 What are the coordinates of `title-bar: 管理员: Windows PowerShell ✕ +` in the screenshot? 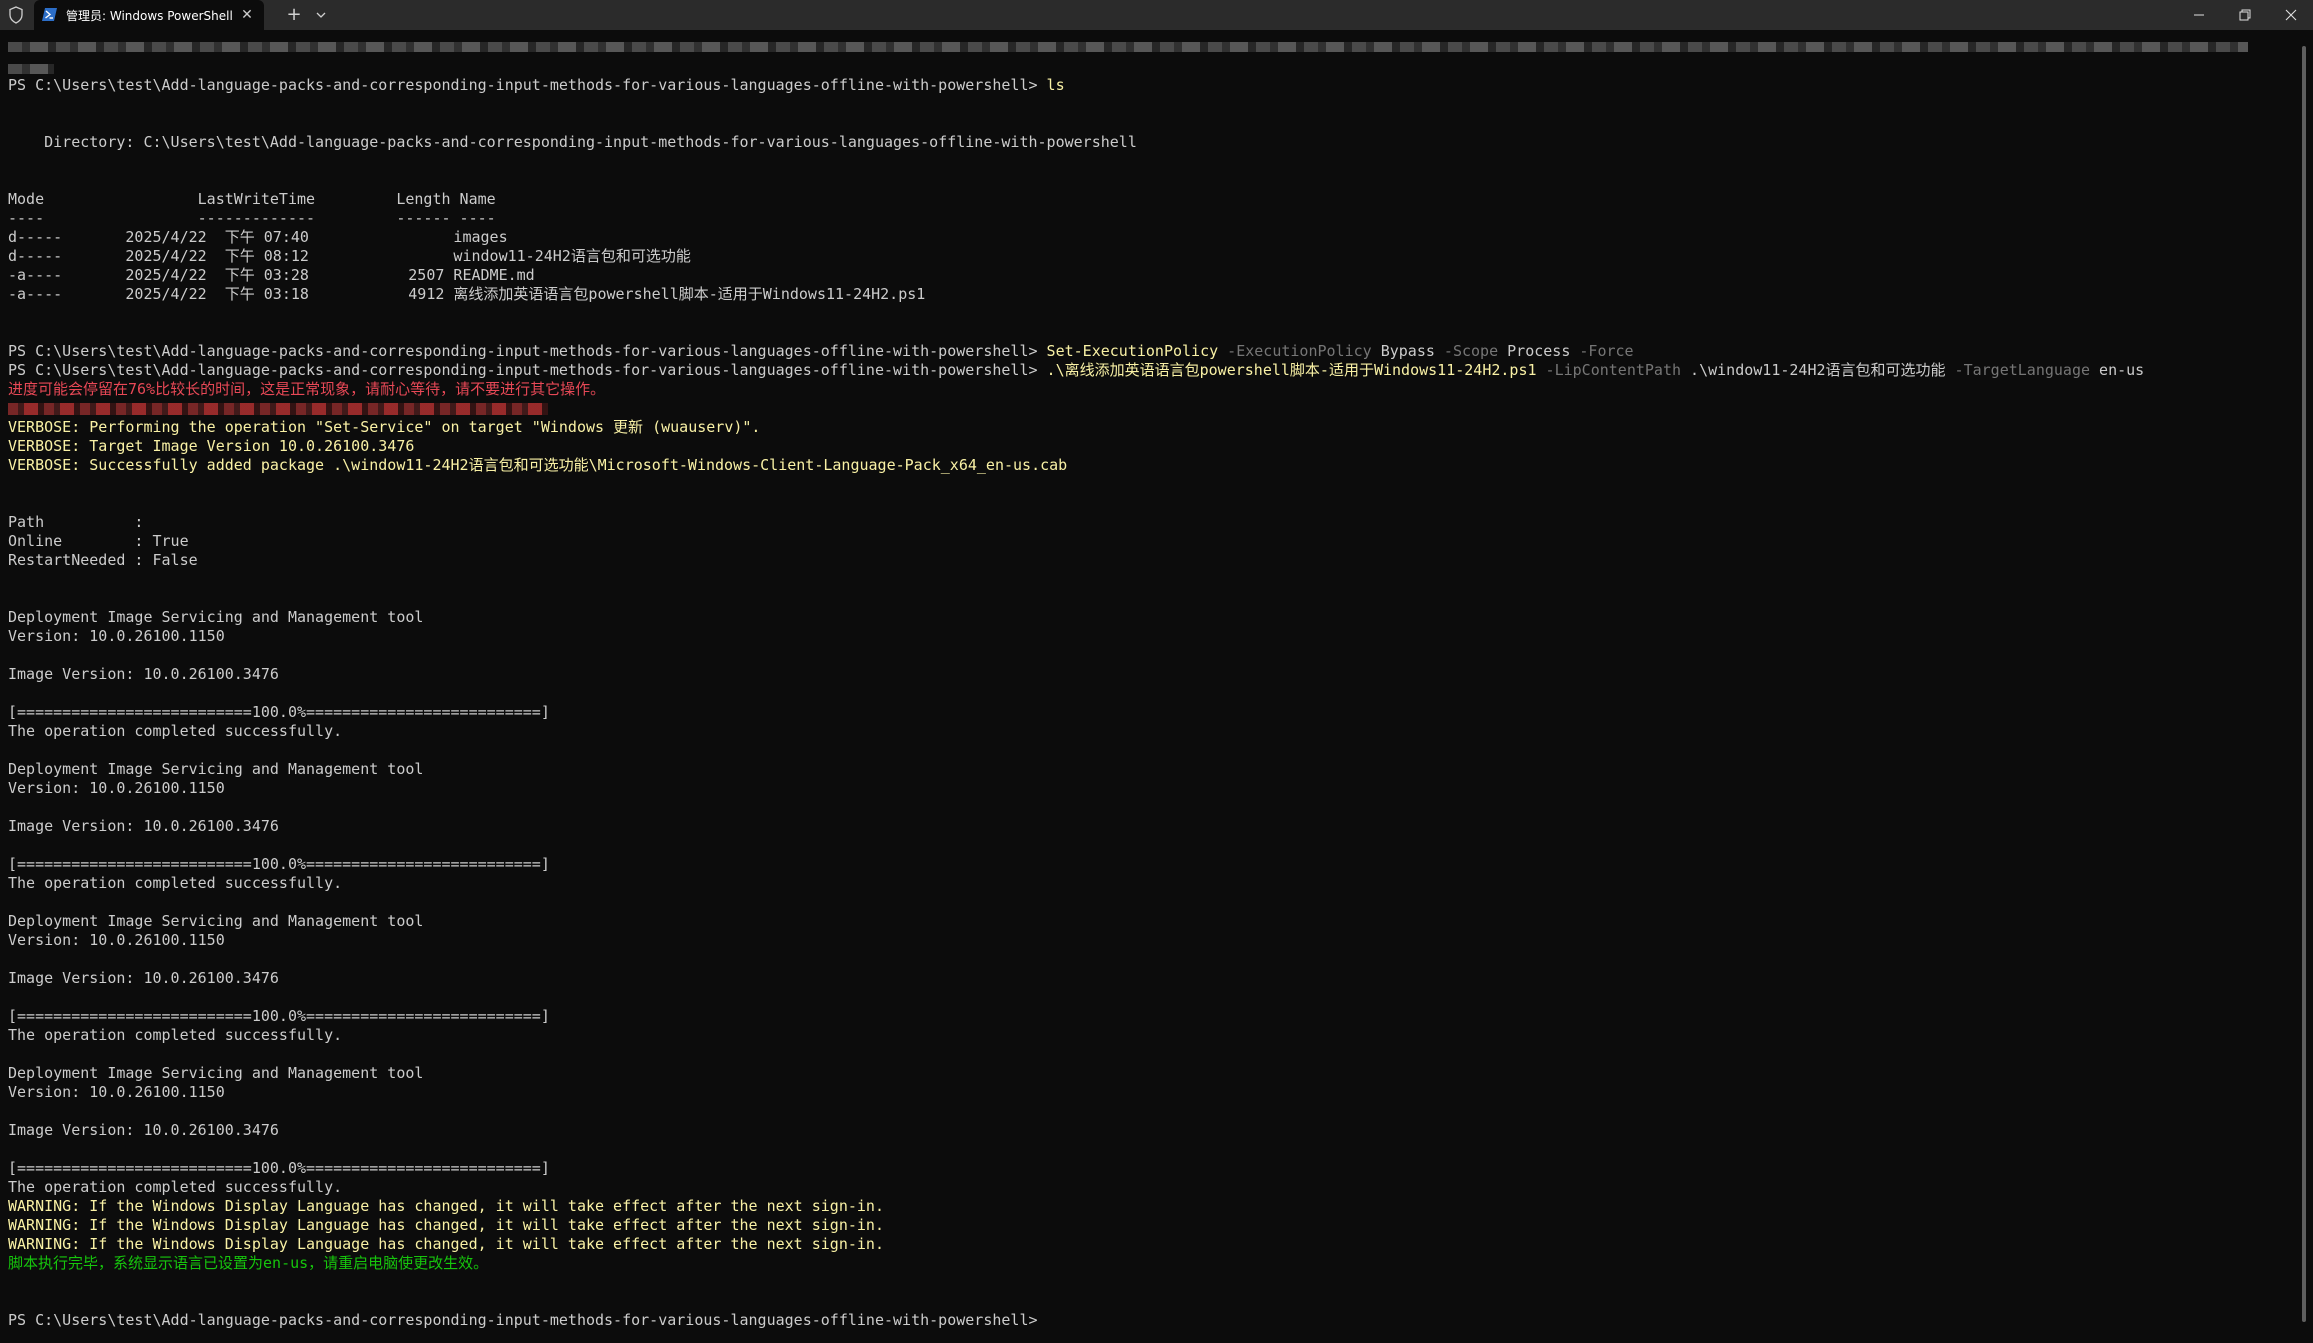 It's located at (1156, 15).